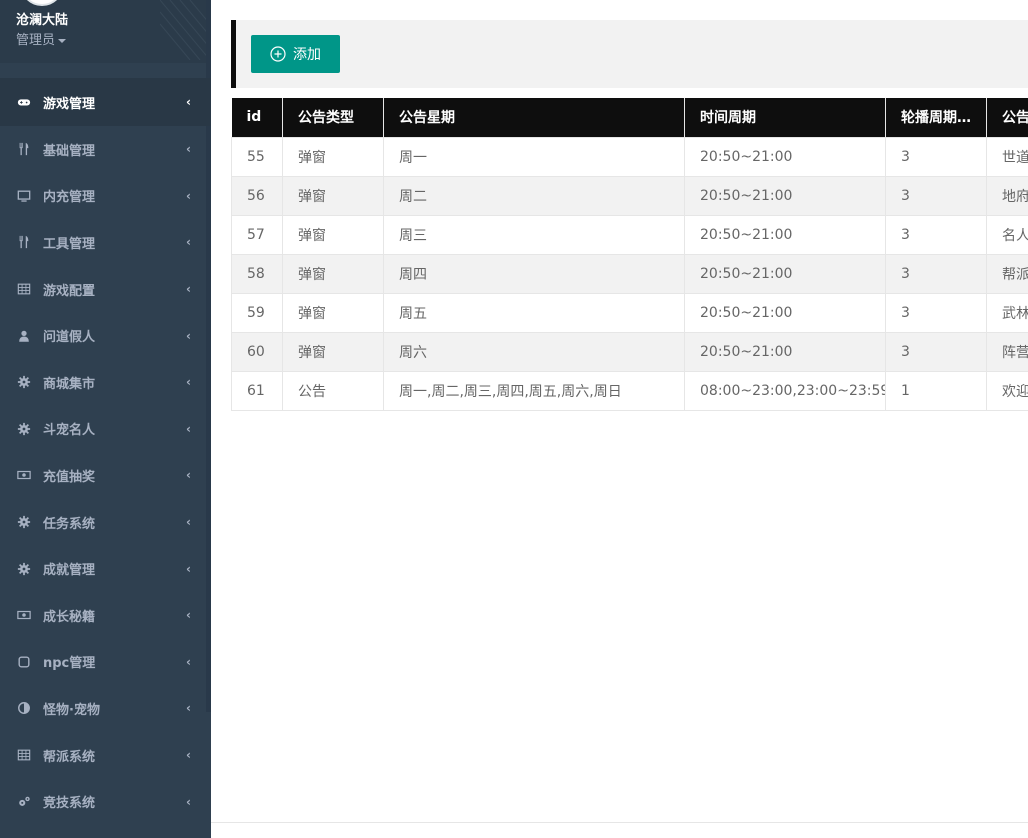 The width and height of the screenshot is (1028, 838). I want to click on sidebar-item-label: 任务系统, so click(69, 524).